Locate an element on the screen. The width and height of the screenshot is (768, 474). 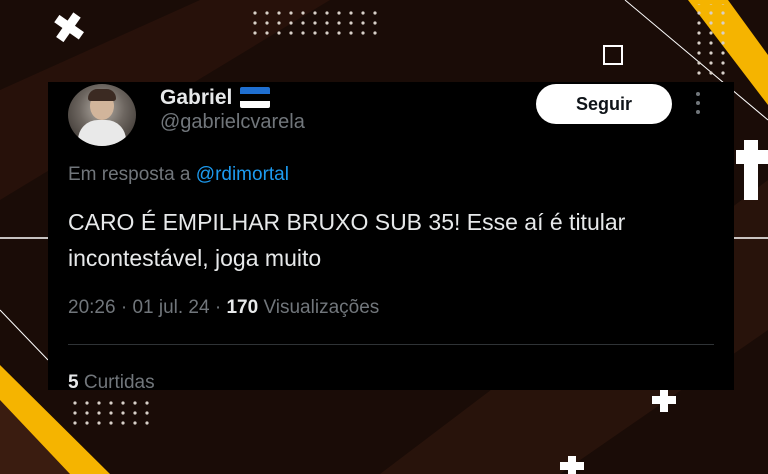
tweet-meta: 20:26 · 01 jul. 24 · 170 Visualizações is located at coordinates (223, 308).